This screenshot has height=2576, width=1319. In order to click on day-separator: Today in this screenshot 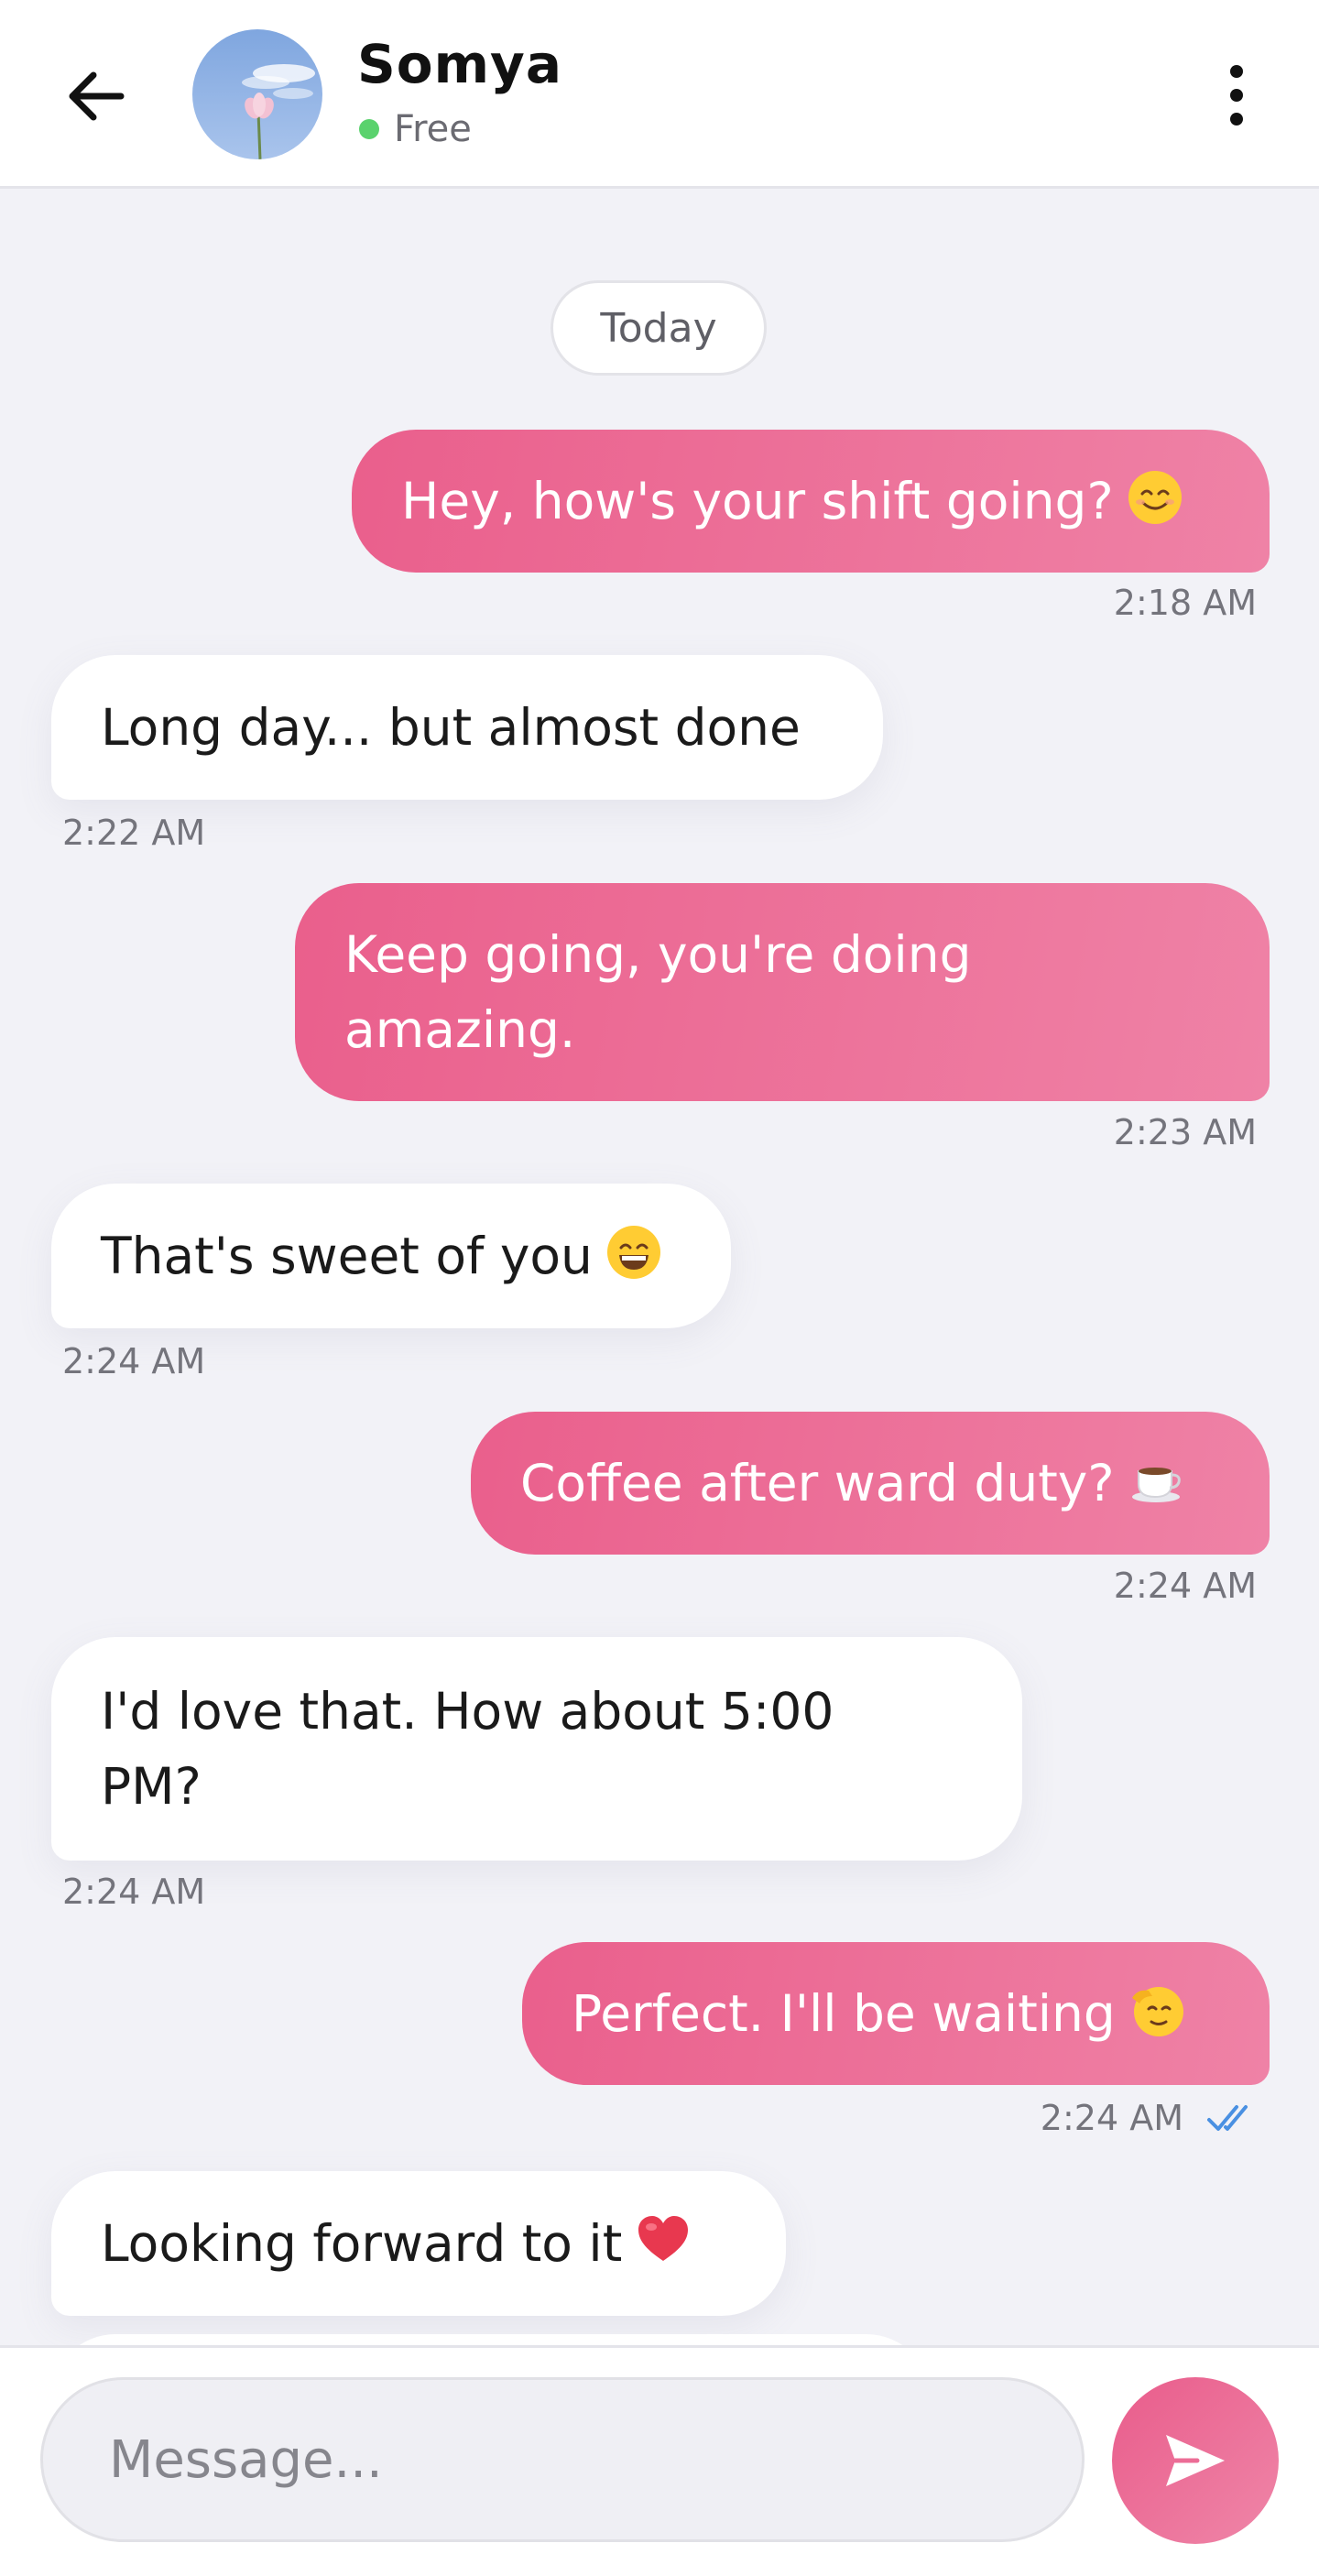, I will do `click(658, 328)`.